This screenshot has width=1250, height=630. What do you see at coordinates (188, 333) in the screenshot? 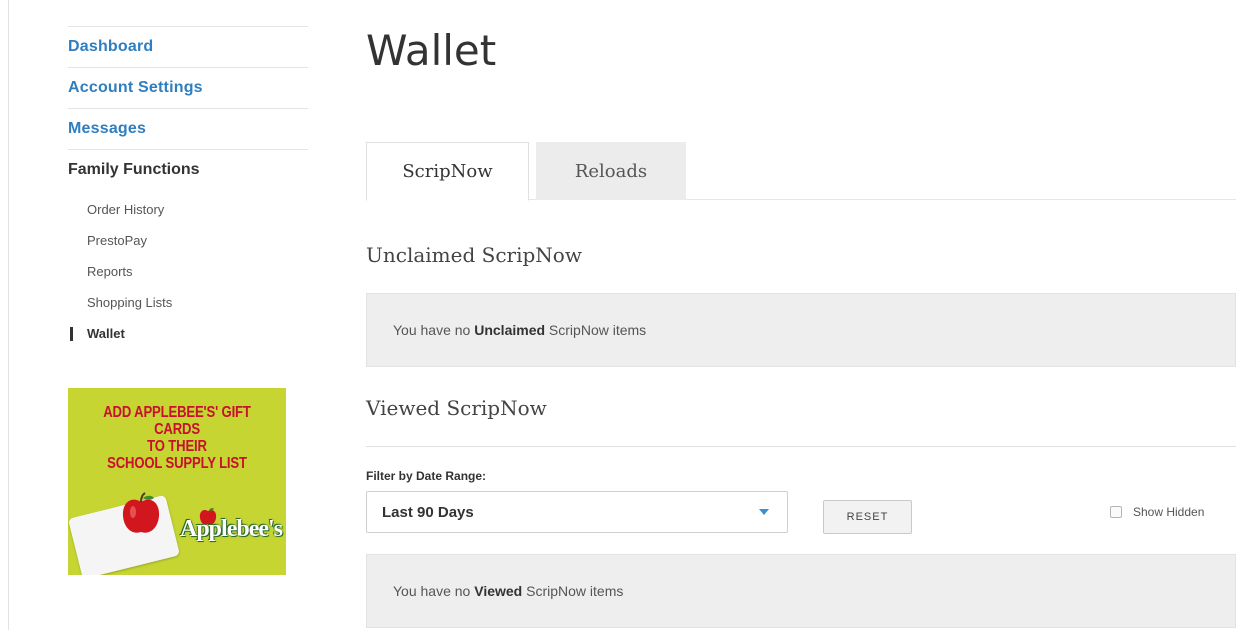
I see `subnav-item-wallet: Wallet` at bounding box center [188, 333].